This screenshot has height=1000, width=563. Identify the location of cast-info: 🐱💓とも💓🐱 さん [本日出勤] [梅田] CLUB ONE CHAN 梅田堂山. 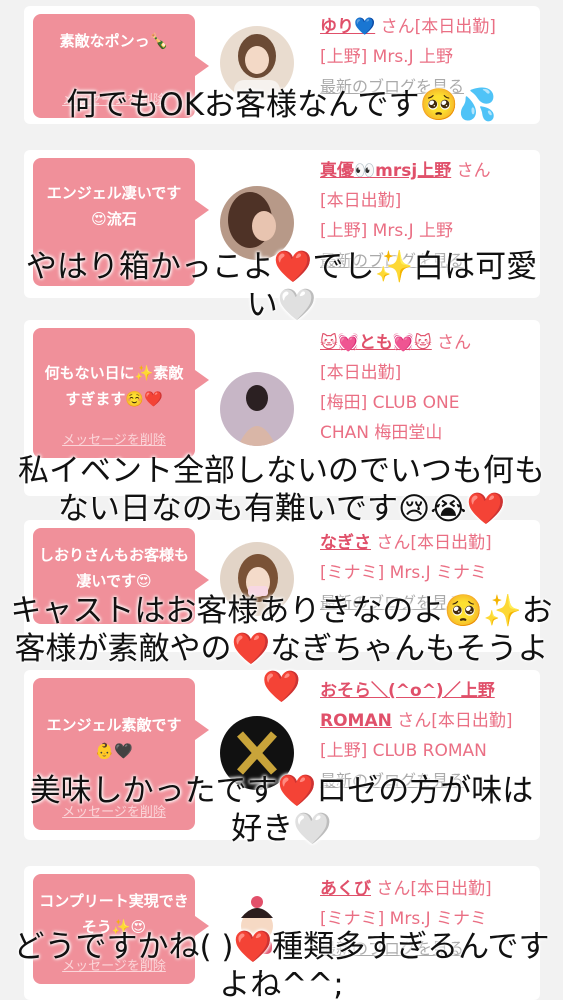
(427, 388).